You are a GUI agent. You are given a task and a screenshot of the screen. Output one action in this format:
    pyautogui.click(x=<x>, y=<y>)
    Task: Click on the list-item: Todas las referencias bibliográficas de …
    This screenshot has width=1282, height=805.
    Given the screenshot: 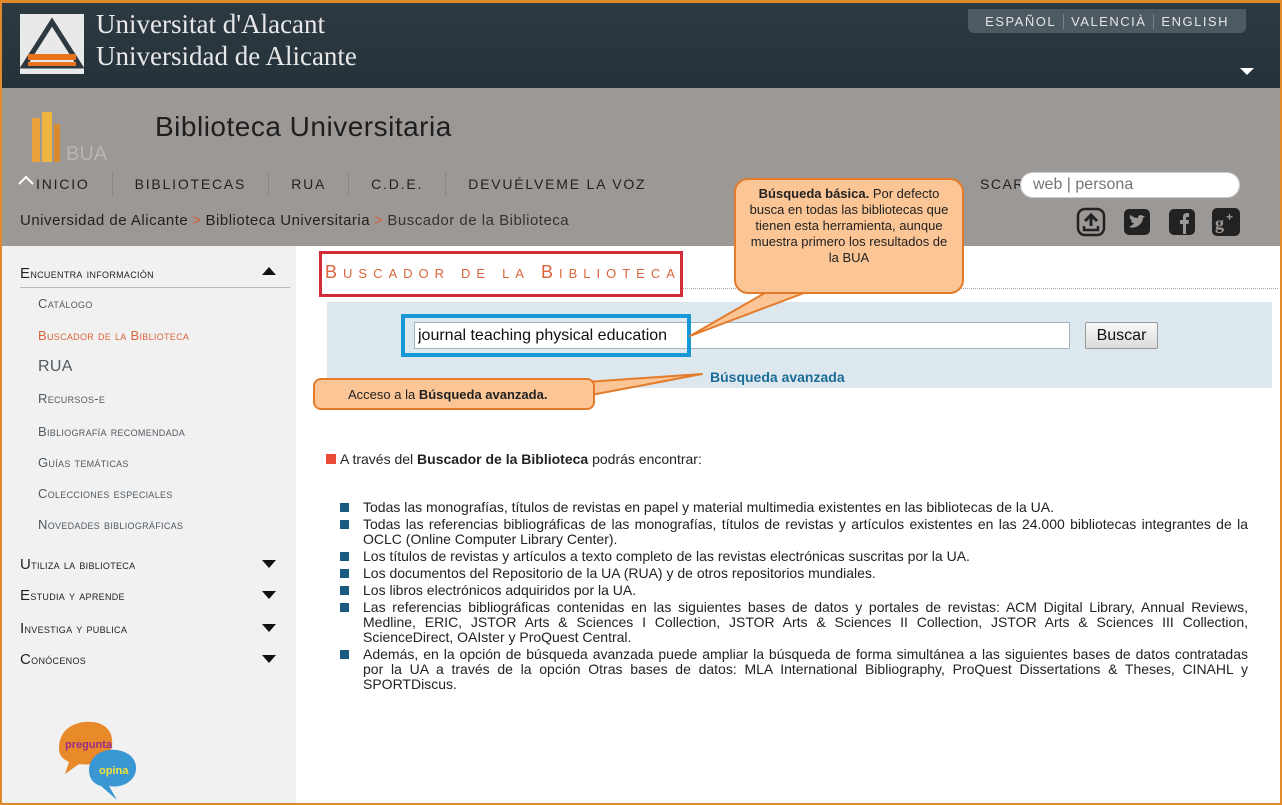 What is the action you would take?
    pyautogui.click(x=794, y=532)
    